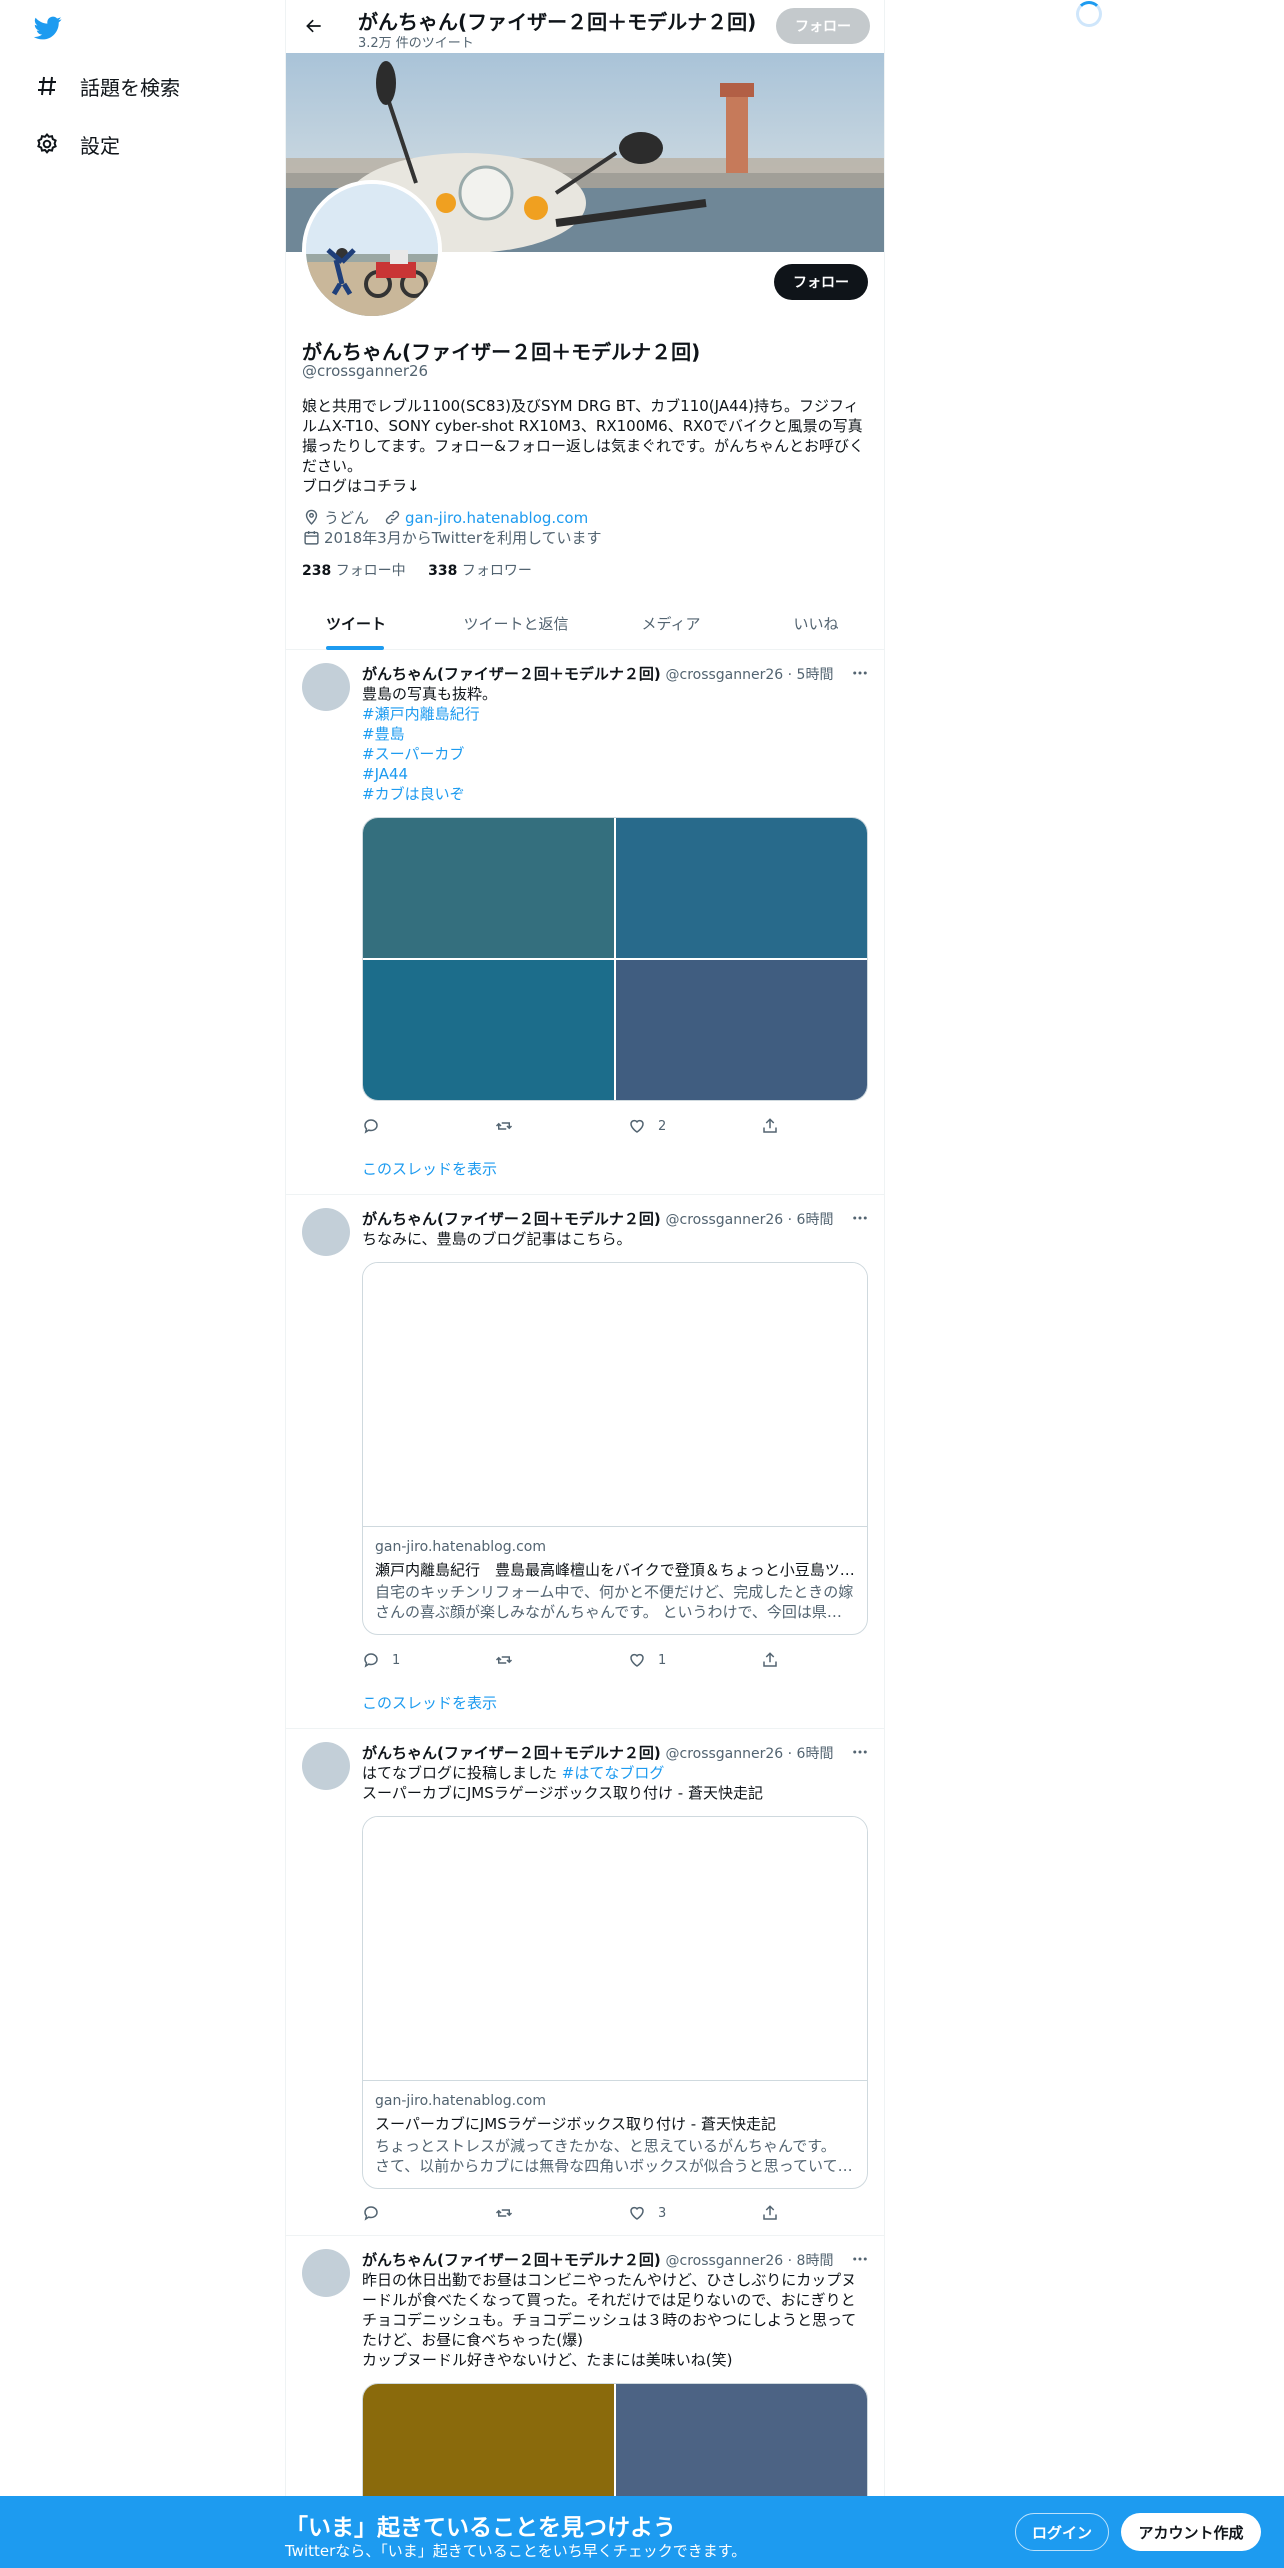 The image size is (1284, 2568). I want to click on signup-prompt-subtitle: Twitterなら、「いま」起きていることをいち早くチェックできます。, so click(516, 2551).